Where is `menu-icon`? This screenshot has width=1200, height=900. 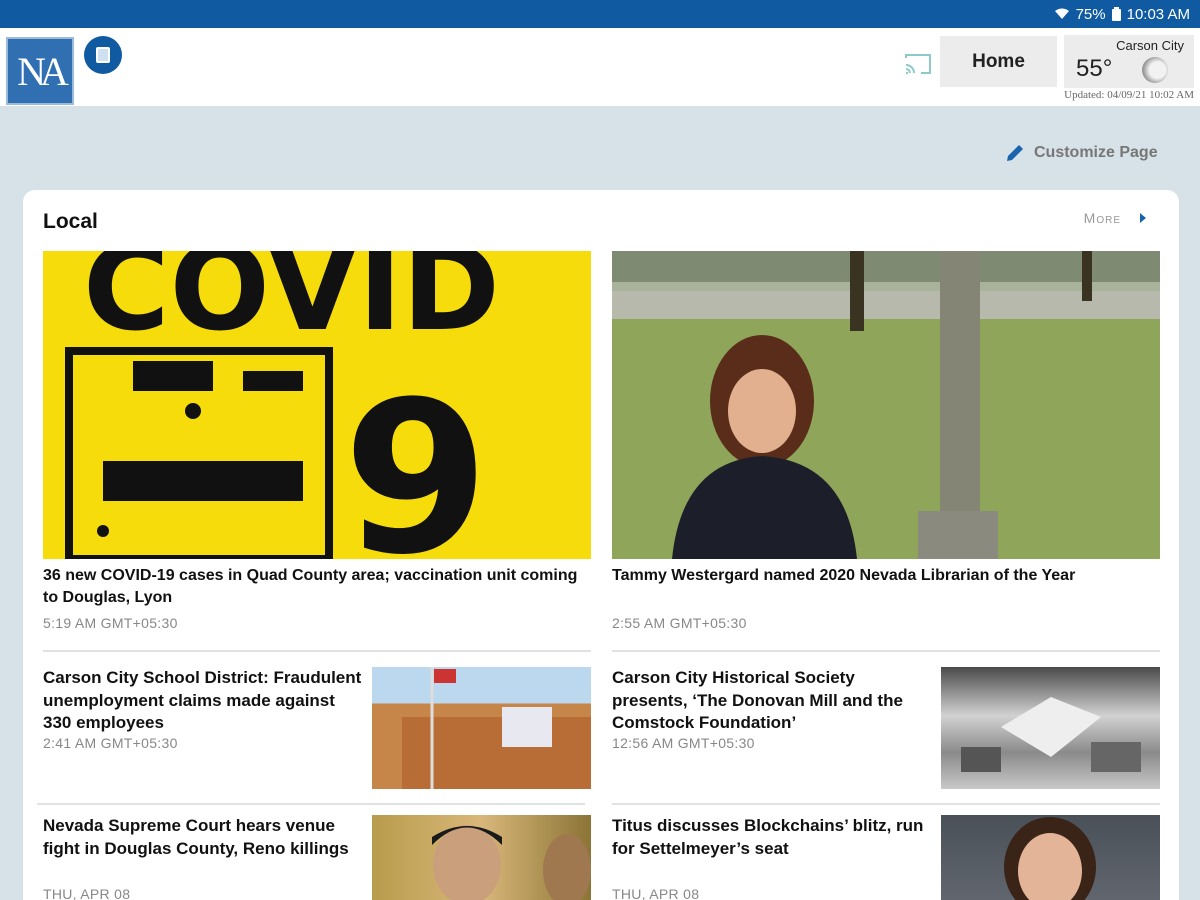
menu-icon is located at coordinates (103, 55).